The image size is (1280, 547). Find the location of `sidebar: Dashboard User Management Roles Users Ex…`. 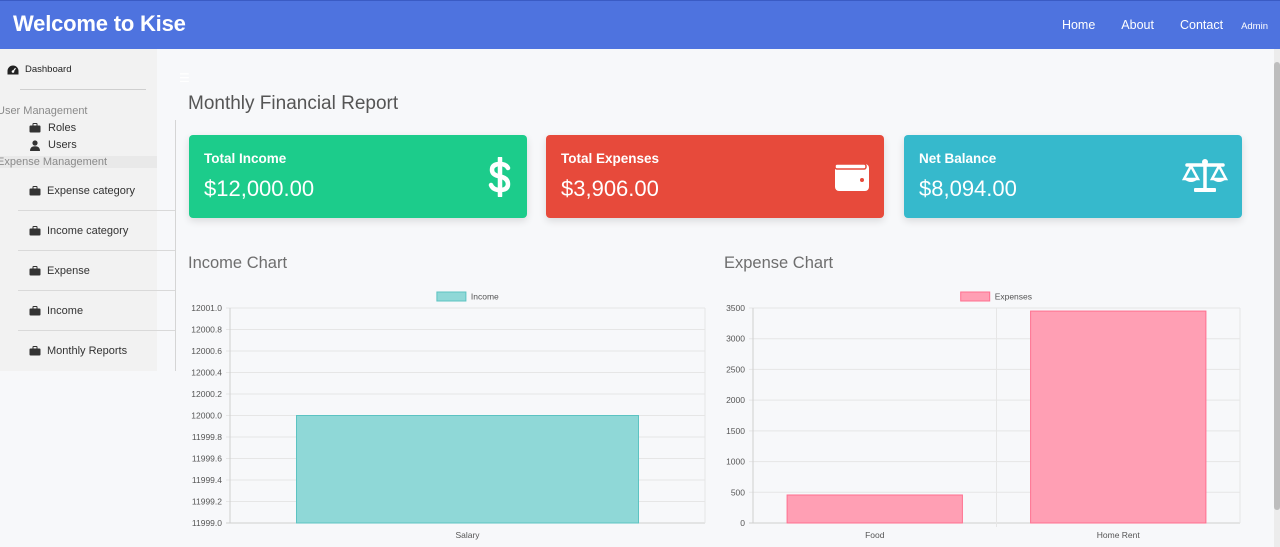

sidebar: Dashboard User Management Roles Users Ex… is located at coordinates (87, 210).